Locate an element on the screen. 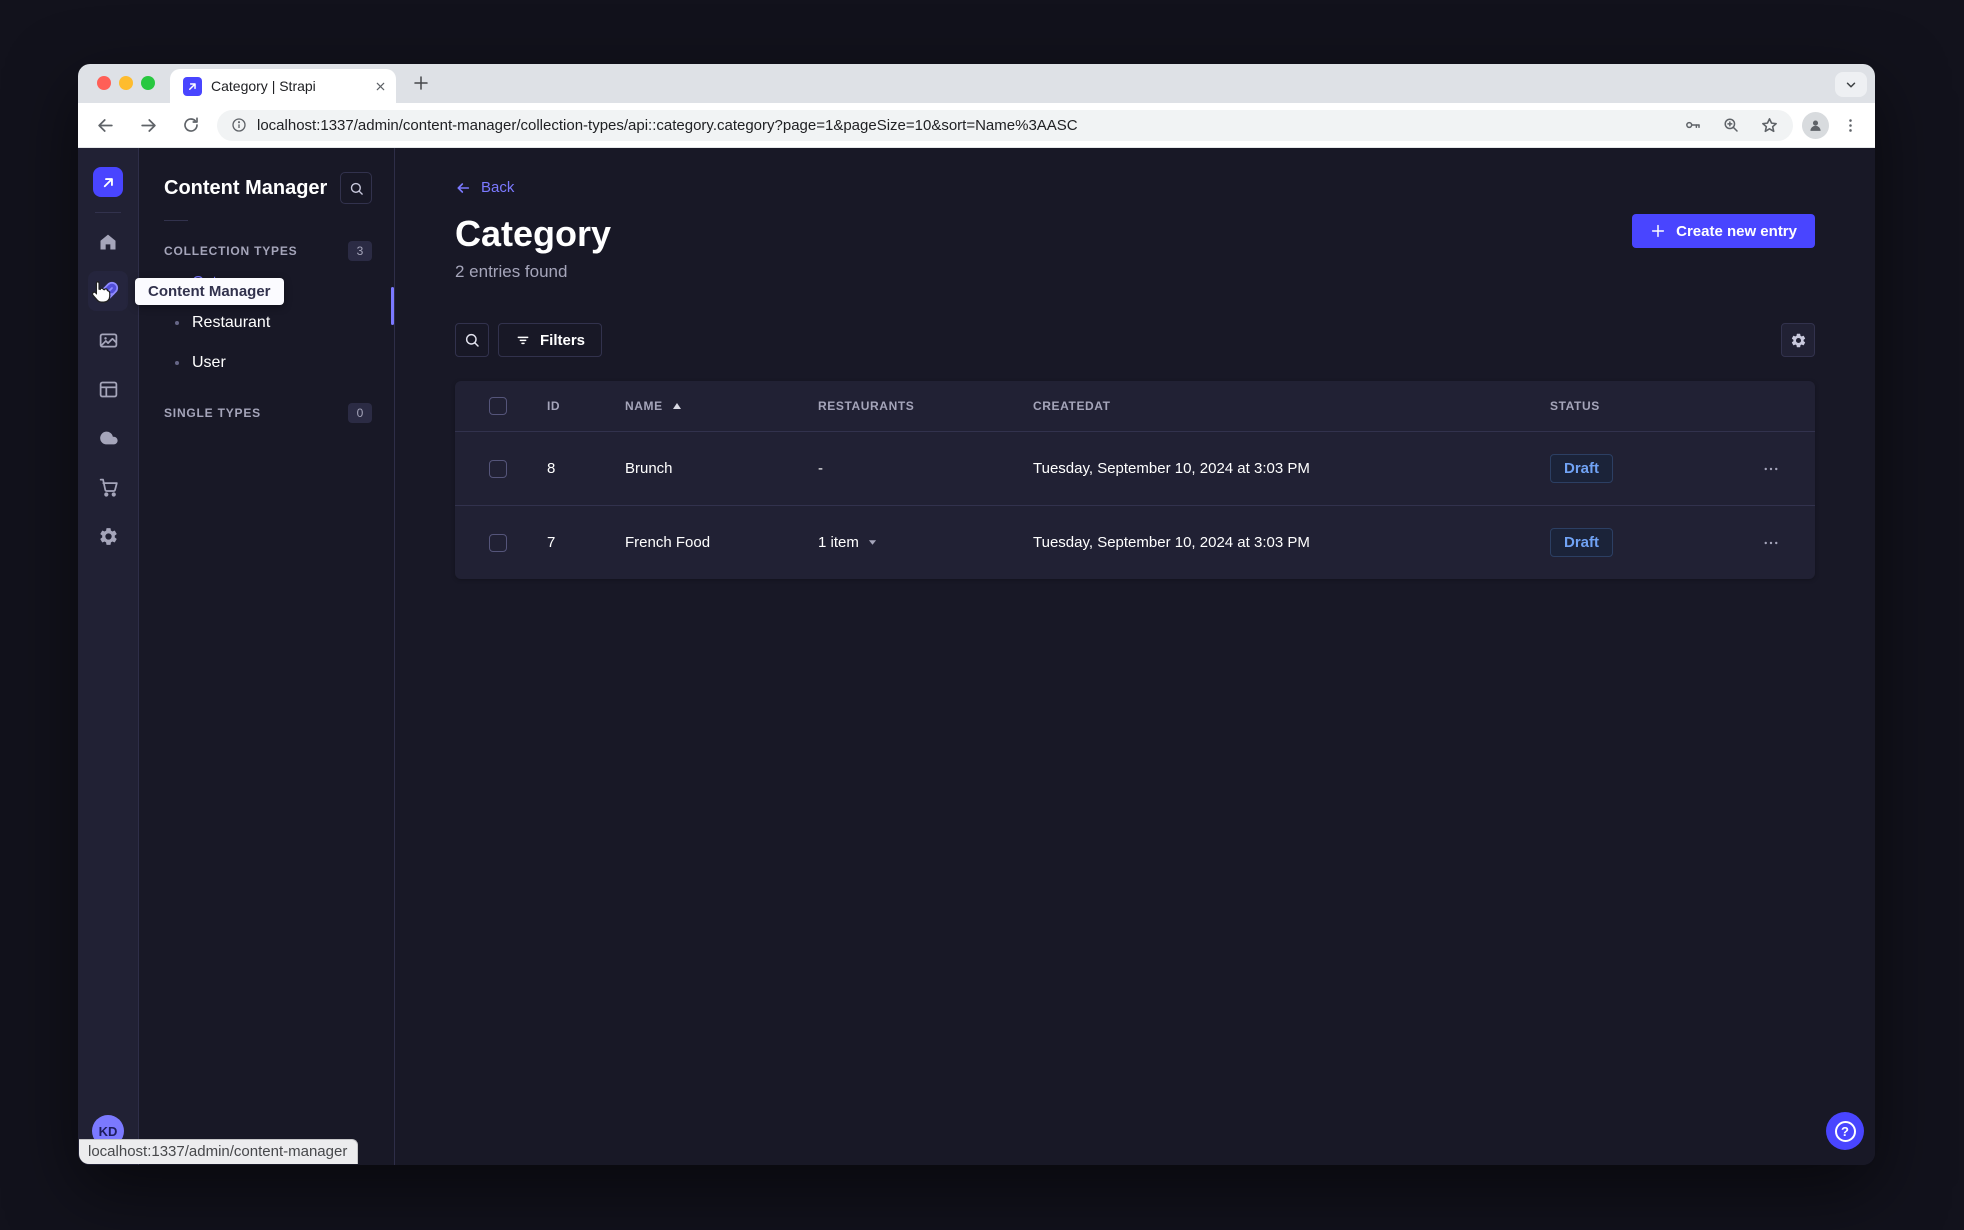  bookmark-star-icon is located at coordinates (1769, 125).